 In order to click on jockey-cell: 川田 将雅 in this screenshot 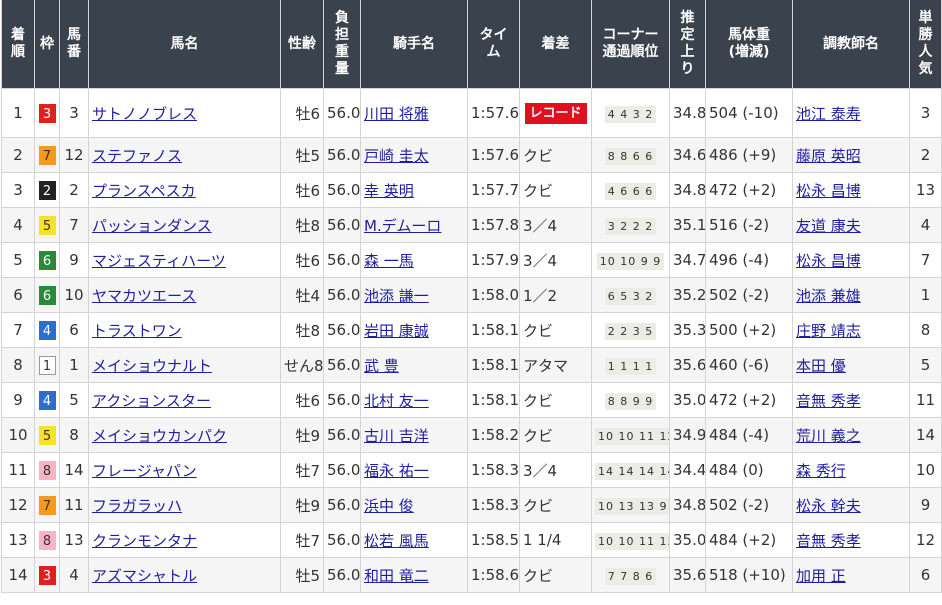, I will do `click(414, 113)`.